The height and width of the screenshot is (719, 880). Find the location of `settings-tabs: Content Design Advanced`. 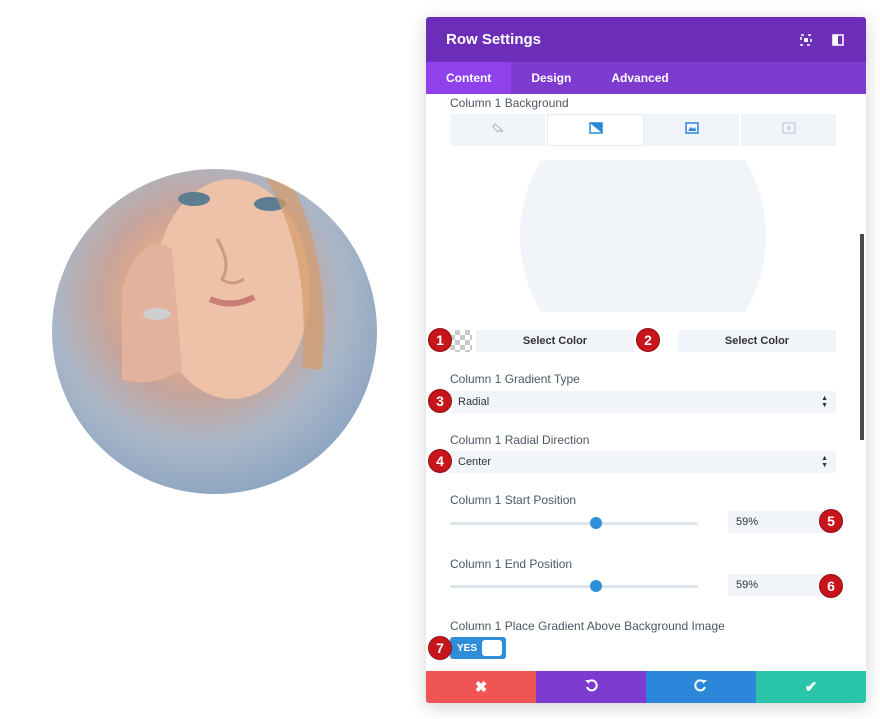

settings-tabs: Content Design Advanced is located at coordinates (646, 78).